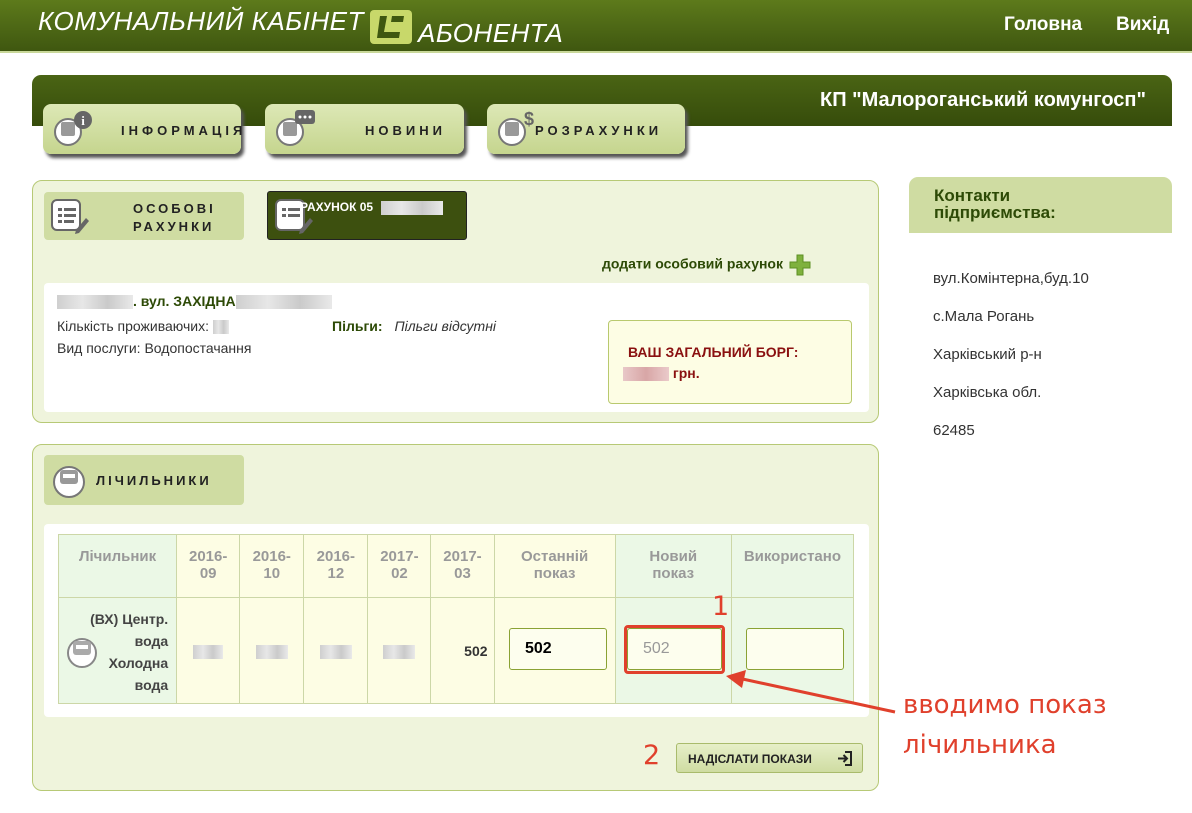 The height and width of the screenshot is (813, 1192). Describe the element at coordinates (980, 745) in the screenshot. I see `hint-line-2: лічильника` at that location.